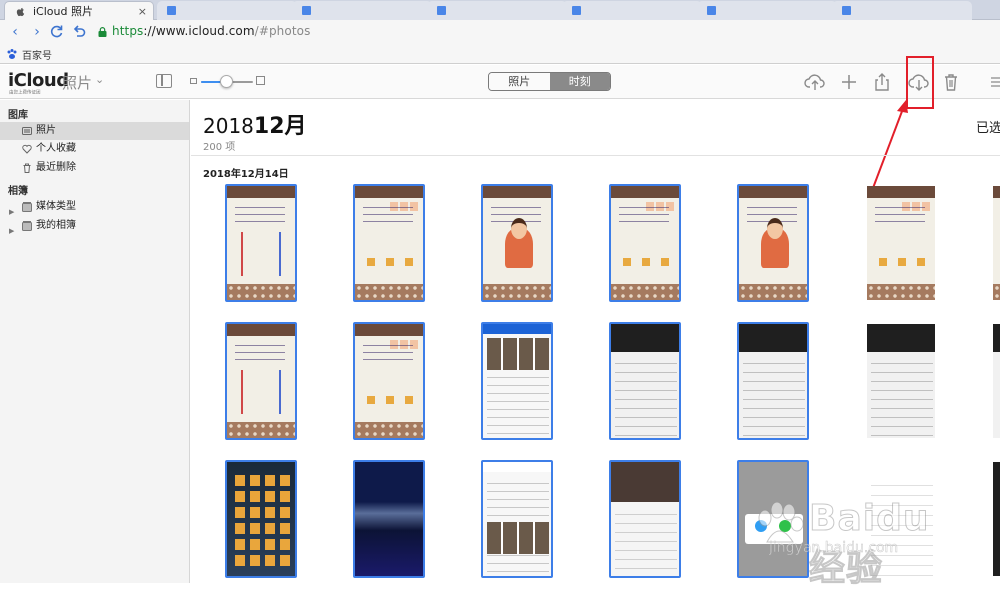 This screenshot has height=591, width=1000. What do you see at coordinates (12, 54) in the screenshot?
I see `baidu-paw-icon` at bounding box center [12, 54].